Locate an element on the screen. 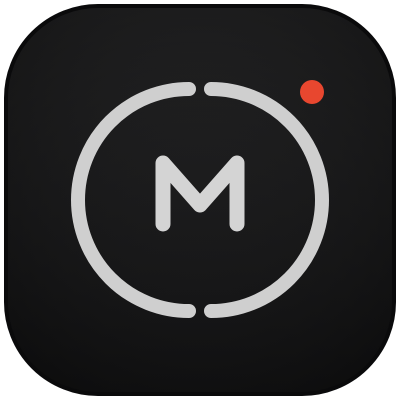 The height and width of the screenshot is (400, 400). notification-dot is located at coordinates (312, 92).